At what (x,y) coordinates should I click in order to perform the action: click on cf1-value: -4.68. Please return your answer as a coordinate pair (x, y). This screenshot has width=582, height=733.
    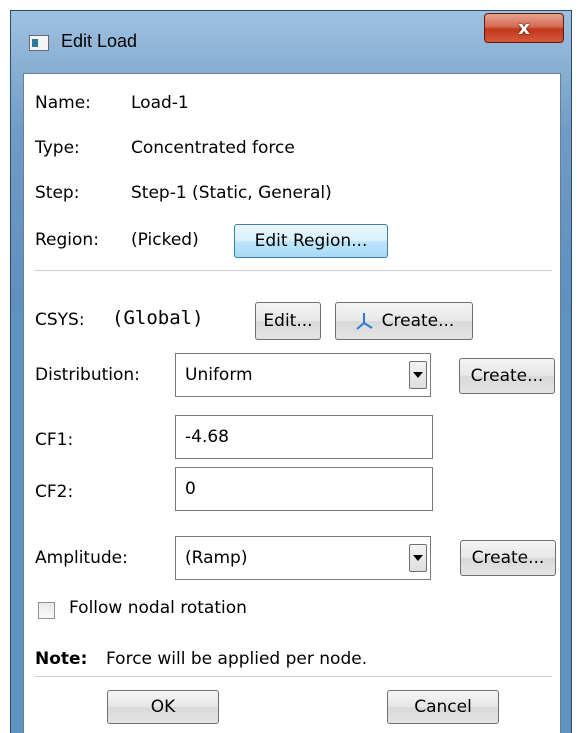
    Looking at the image, I should click on (207, 437).